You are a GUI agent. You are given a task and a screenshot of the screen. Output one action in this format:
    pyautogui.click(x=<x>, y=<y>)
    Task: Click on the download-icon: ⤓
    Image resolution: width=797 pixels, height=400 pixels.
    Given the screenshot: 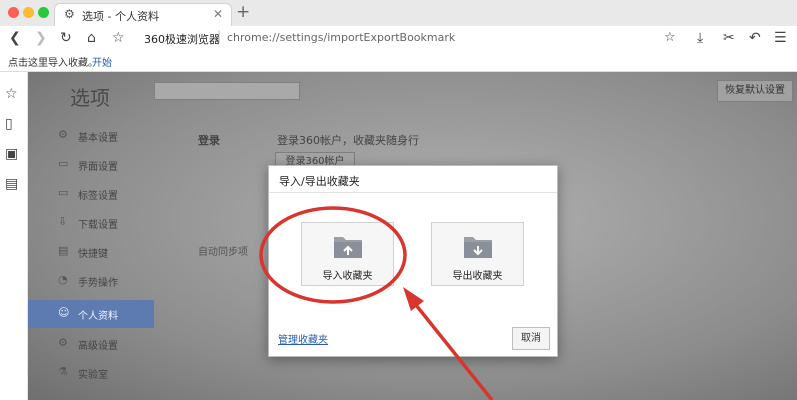 What is the action you would take?
    pyautogui.click(x=700, y=38)
    